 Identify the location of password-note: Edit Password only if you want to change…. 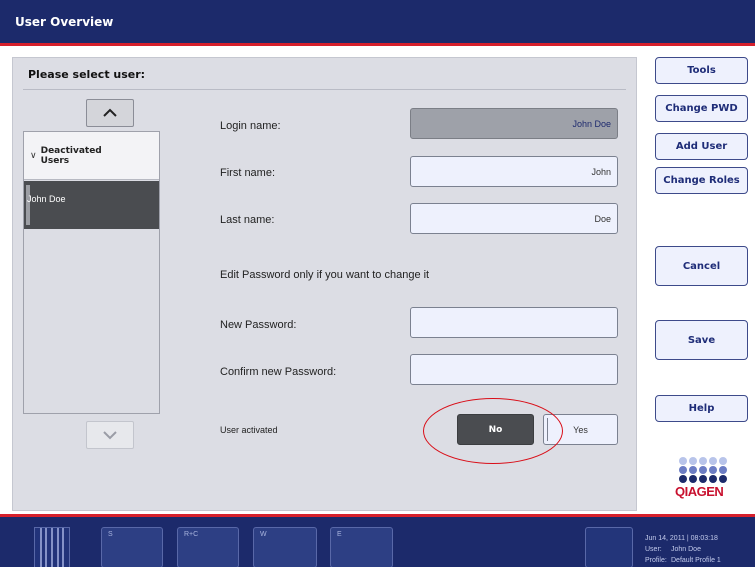
(325, 275).